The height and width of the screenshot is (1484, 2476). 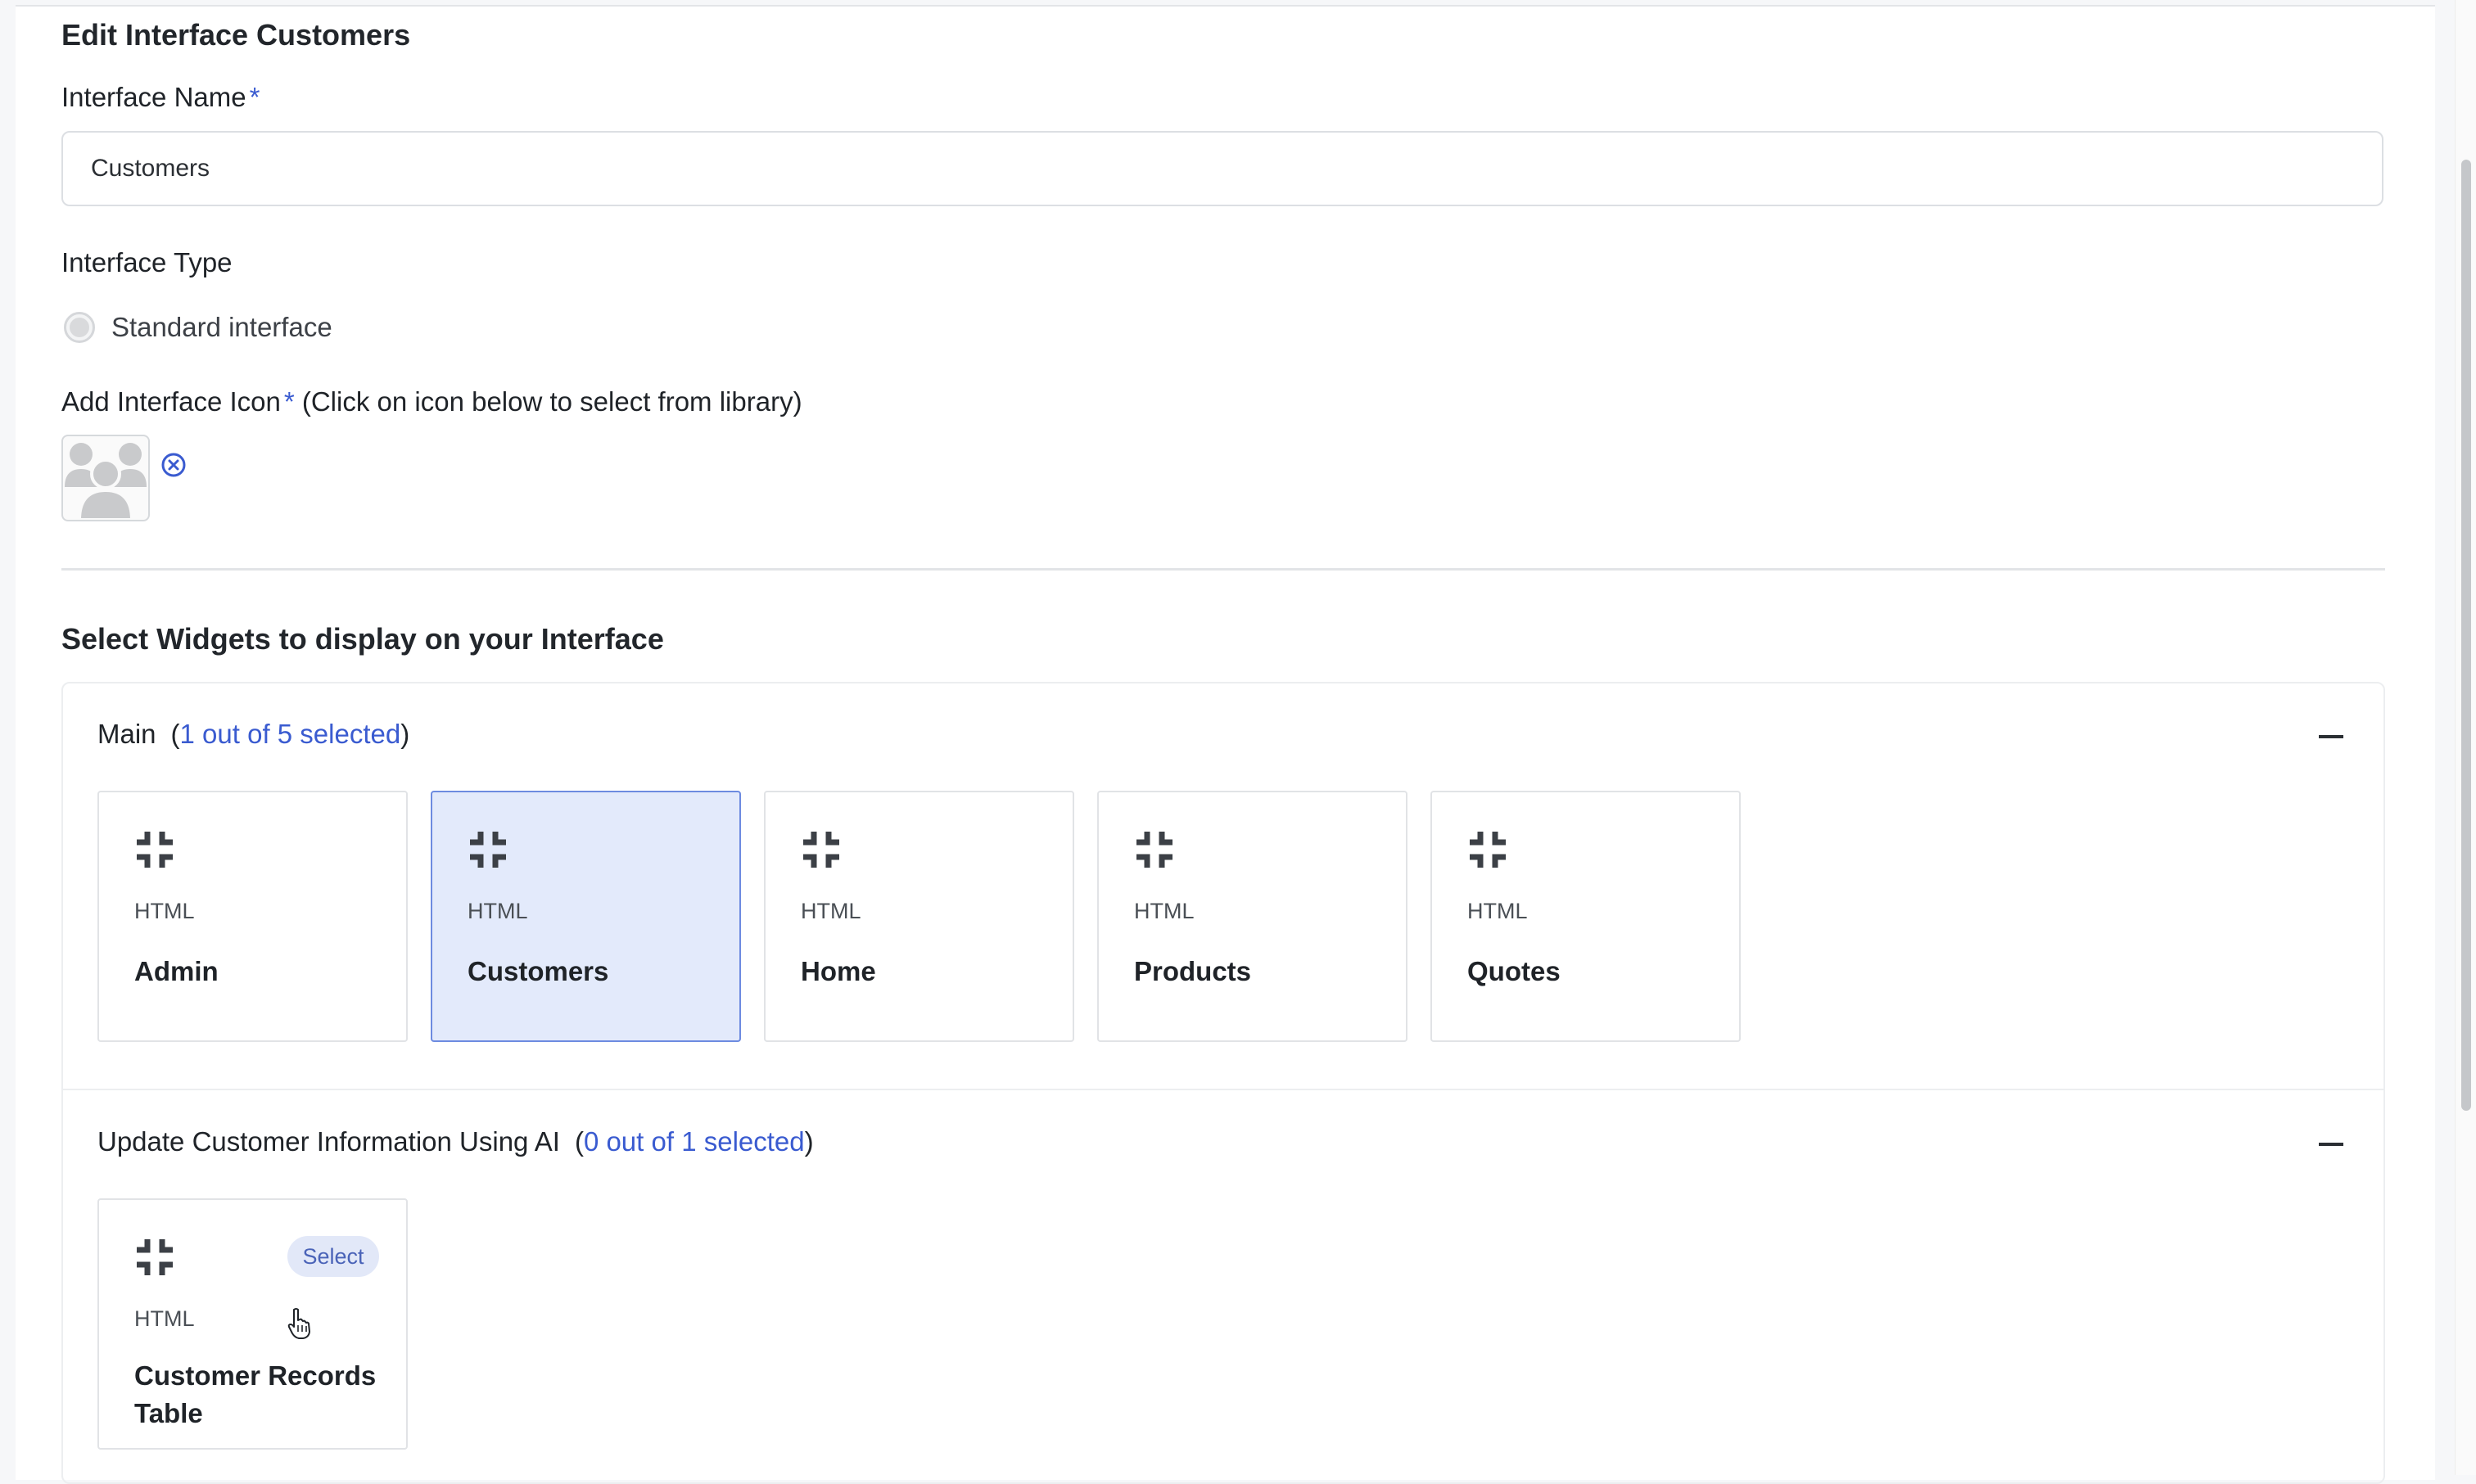 What do you see at coordinates (256, 1394) in the screenshot?
I see `widget-name: Customer Records Table` at bounding box center [256, 1394].